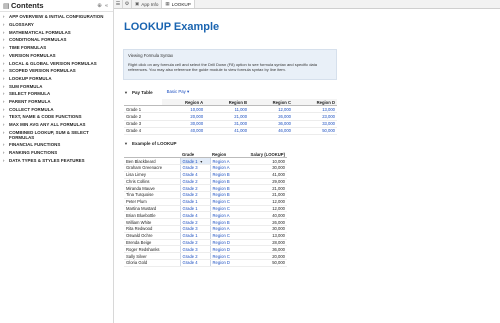  What do you see at coordinates (30, 101) in the screenshot?
I see `sidebar-item-label: PARENT FORMULA` at bounding box center [30, 101].